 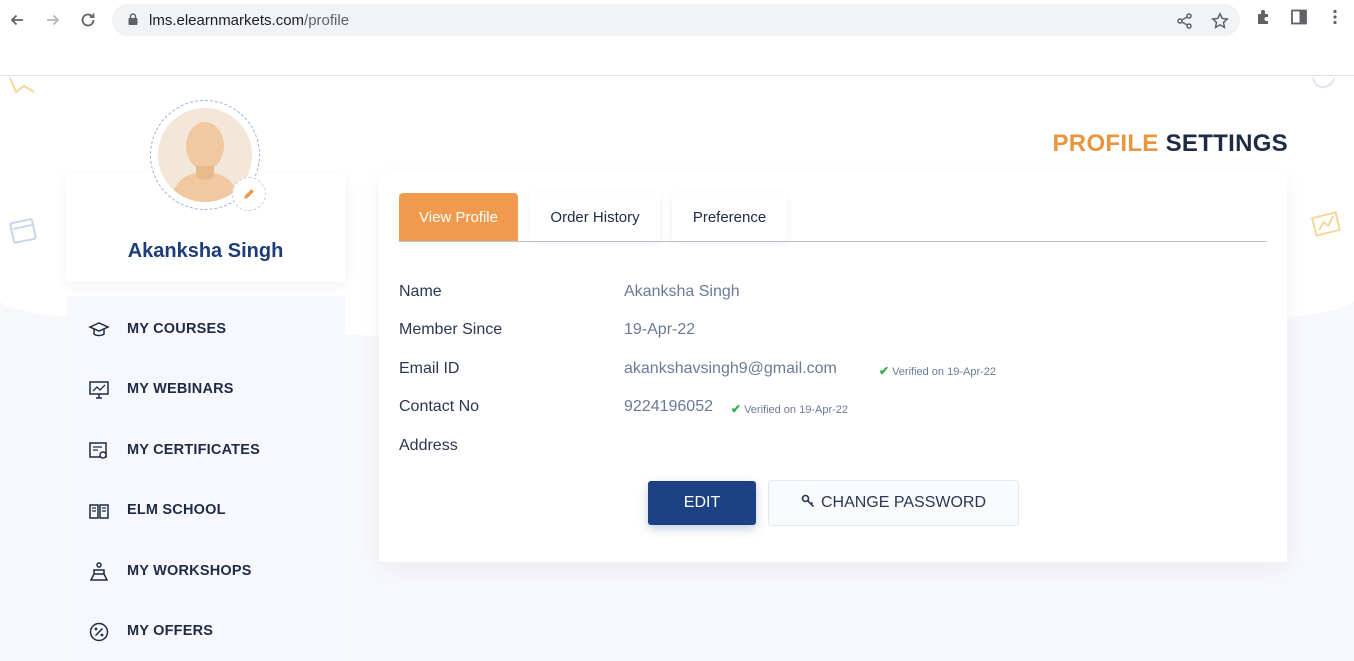 What do you see at coordinates (1105, 143) in the screenshot?
I see `page-title-accent: PROFILE` at bounding box center [1105, 143].